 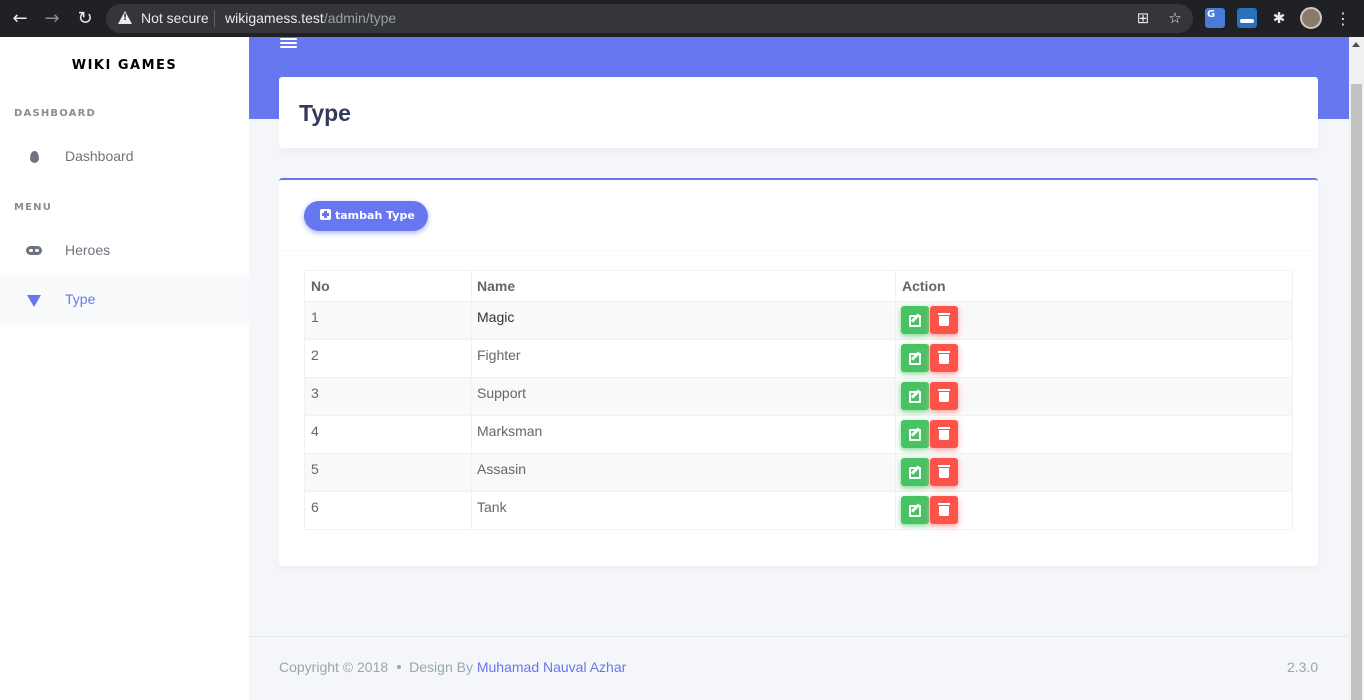 What do you see at coordinates (214, 18) in the screenshot?
I see `divider` at bounding box center [214, 18].